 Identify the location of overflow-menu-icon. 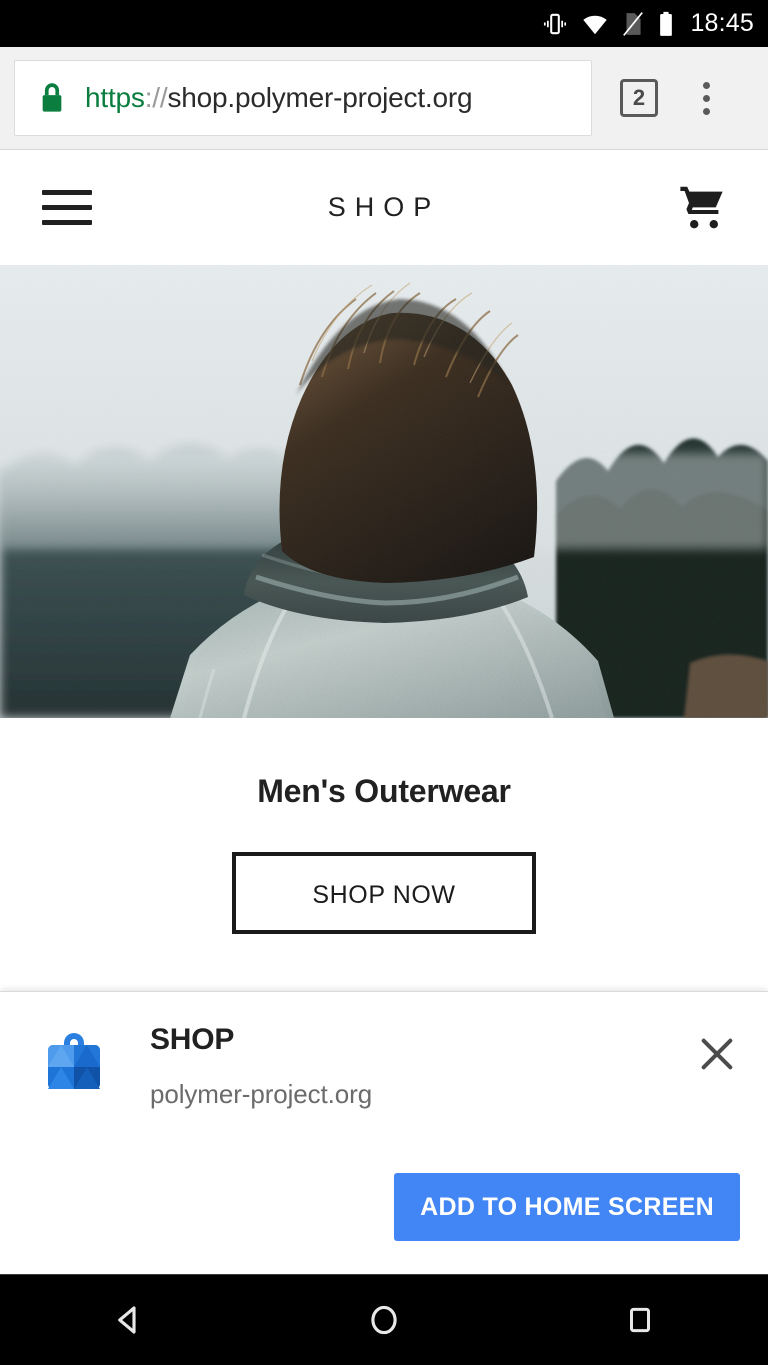
(706, 98).